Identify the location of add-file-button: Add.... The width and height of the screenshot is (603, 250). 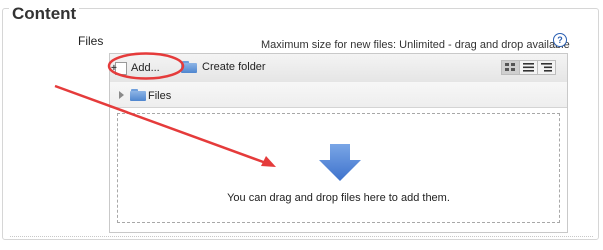
(135, 68).